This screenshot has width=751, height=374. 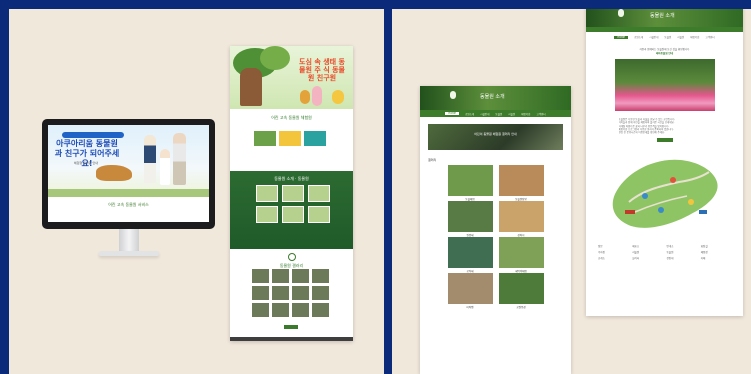 I want to click on section-title: 동물원 소개 · 동물원, so click(x=291, y=178).